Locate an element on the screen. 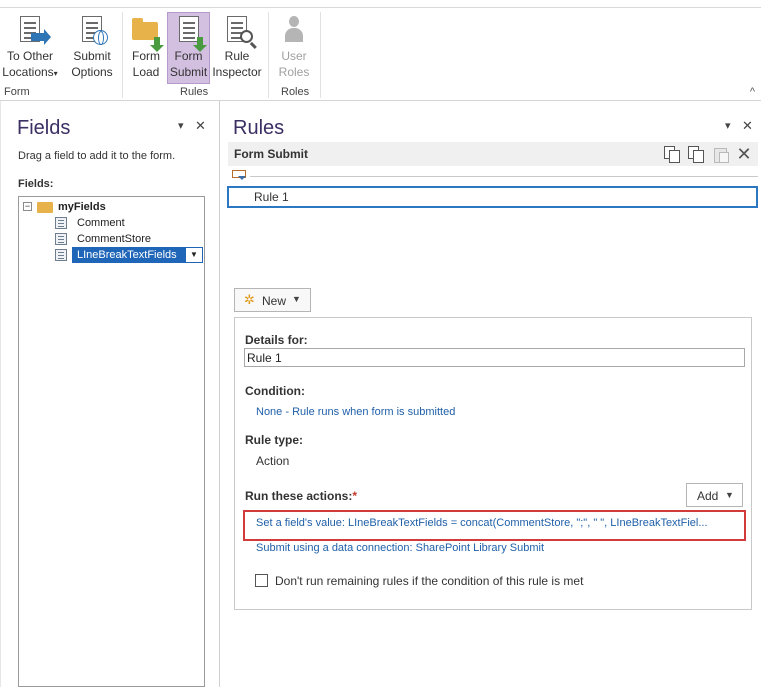  submit-options-label-2: Options is located at coordinates (92, 72).